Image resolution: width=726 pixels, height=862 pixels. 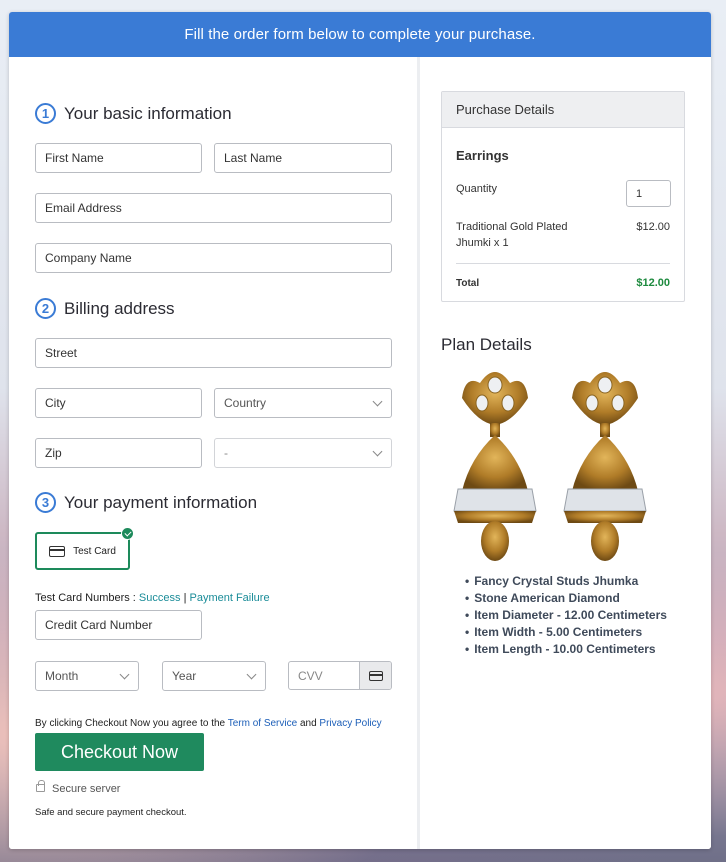 What do you see at coordinates (87, 676) in the screenshot?
I see `month-select: Month` at bounding box center [87, 676].